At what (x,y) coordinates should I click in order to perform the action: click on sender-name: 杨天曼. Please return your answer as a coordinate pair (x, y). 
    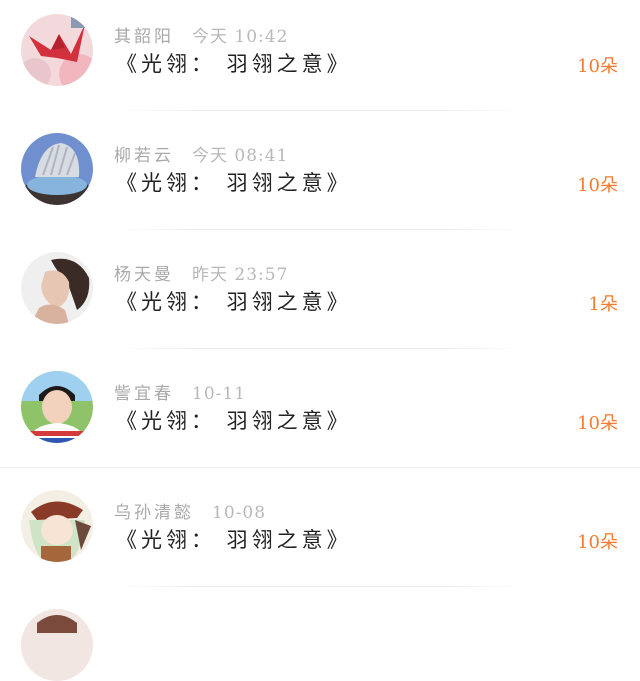
    Looking at the image, I should click on (144, 275).